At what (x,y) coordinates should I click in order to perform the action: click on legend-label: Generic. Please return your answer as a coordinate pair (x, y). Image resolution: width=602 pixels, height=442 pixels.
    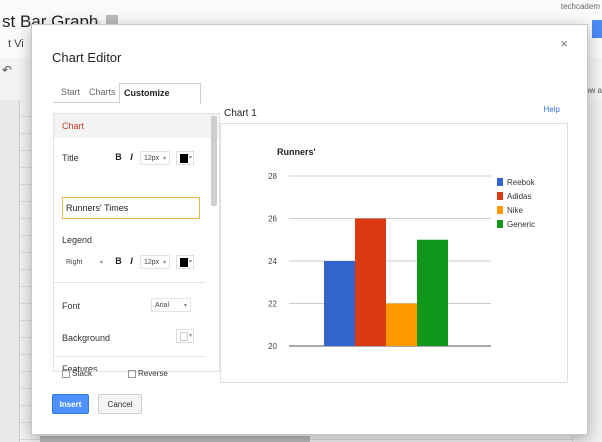
    Looking at the image, I should click on (521, 224).